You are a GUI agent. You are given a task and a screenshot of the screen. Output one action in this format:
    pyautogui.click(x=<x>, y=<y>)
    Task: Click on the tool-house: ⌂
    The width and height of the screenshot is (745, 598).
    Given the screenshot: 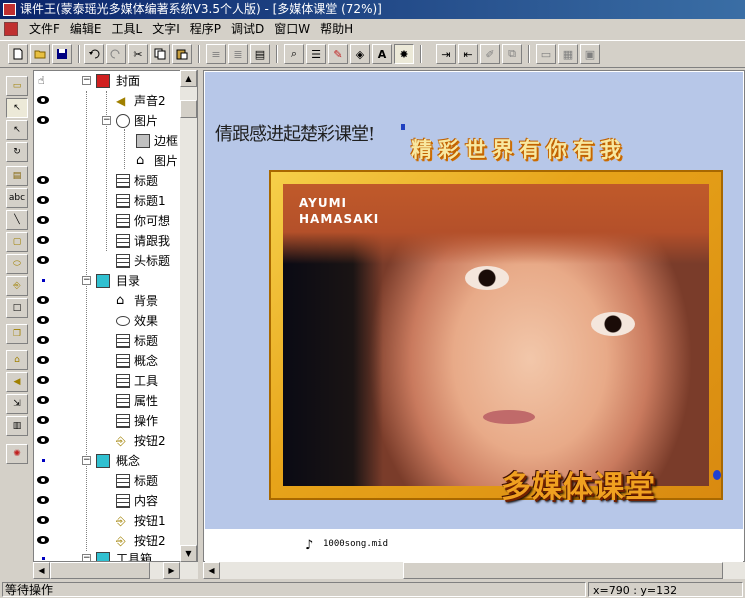 What is the action you would take?
    pyautogui.click(x=17, y=360)
    